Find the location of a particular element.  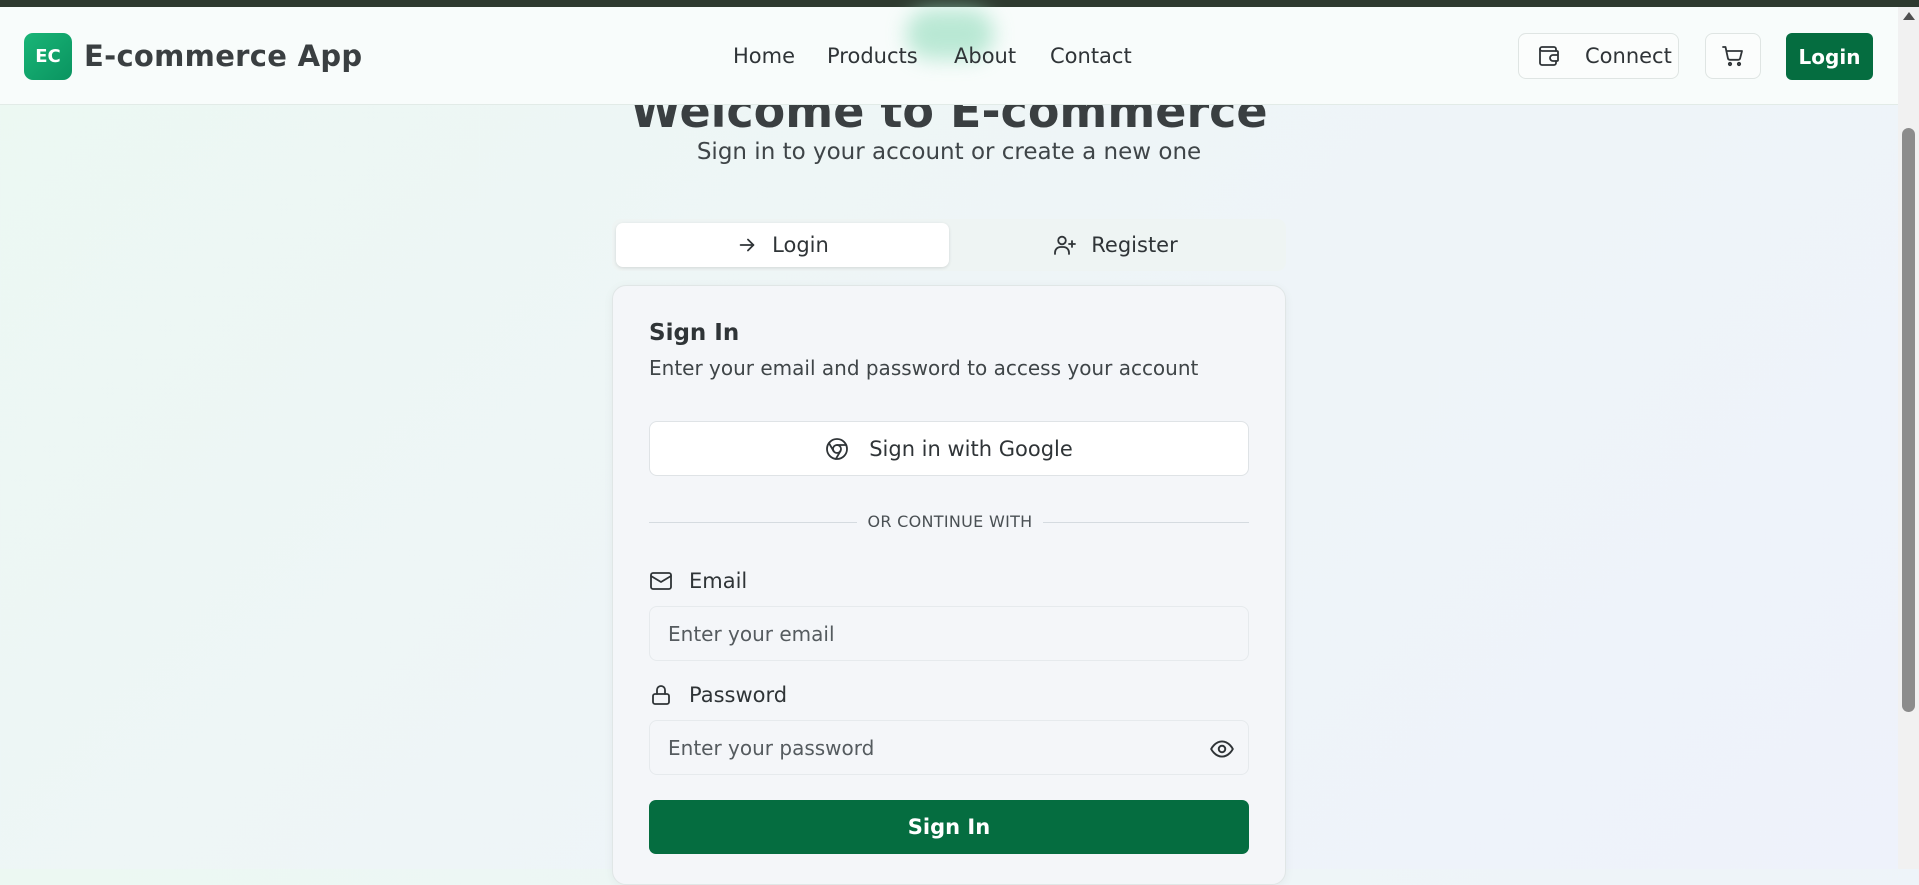

arrow-right-icon is located at coordinates (747, 245).